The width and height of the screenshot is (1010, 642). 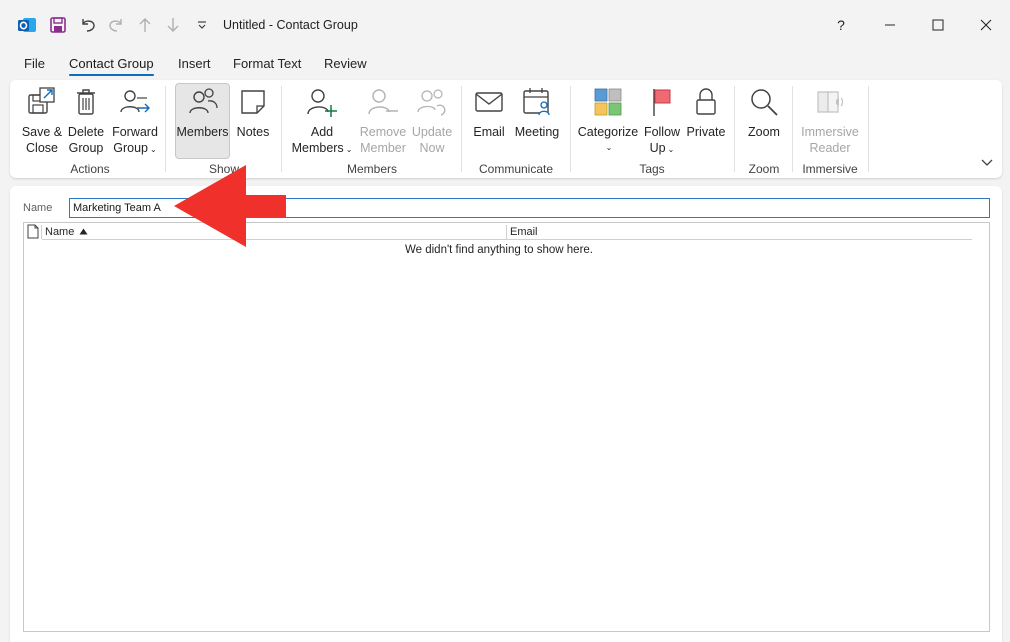 I want to click on email-column-header: Email, so click(x=524, y=232).